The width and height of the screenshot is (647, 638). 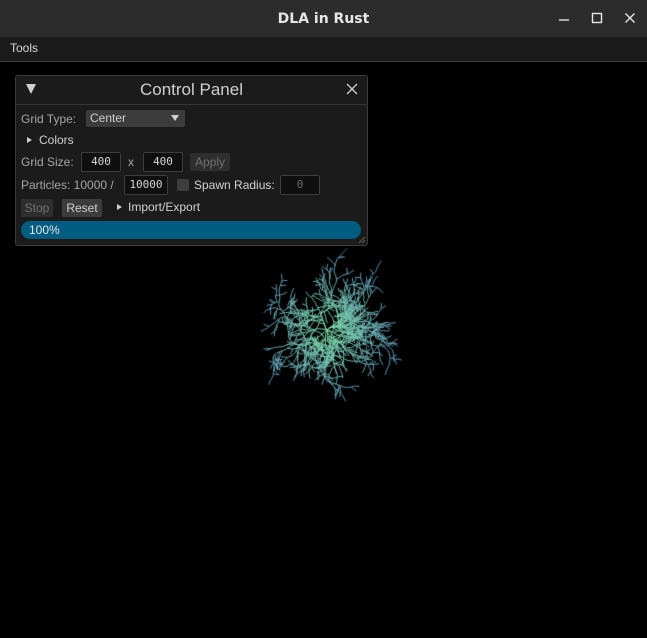 What do you see at coordinates (323, 49) in the screenshot?
I see `menu-bar: Tools` at bounding box center [323, 49].